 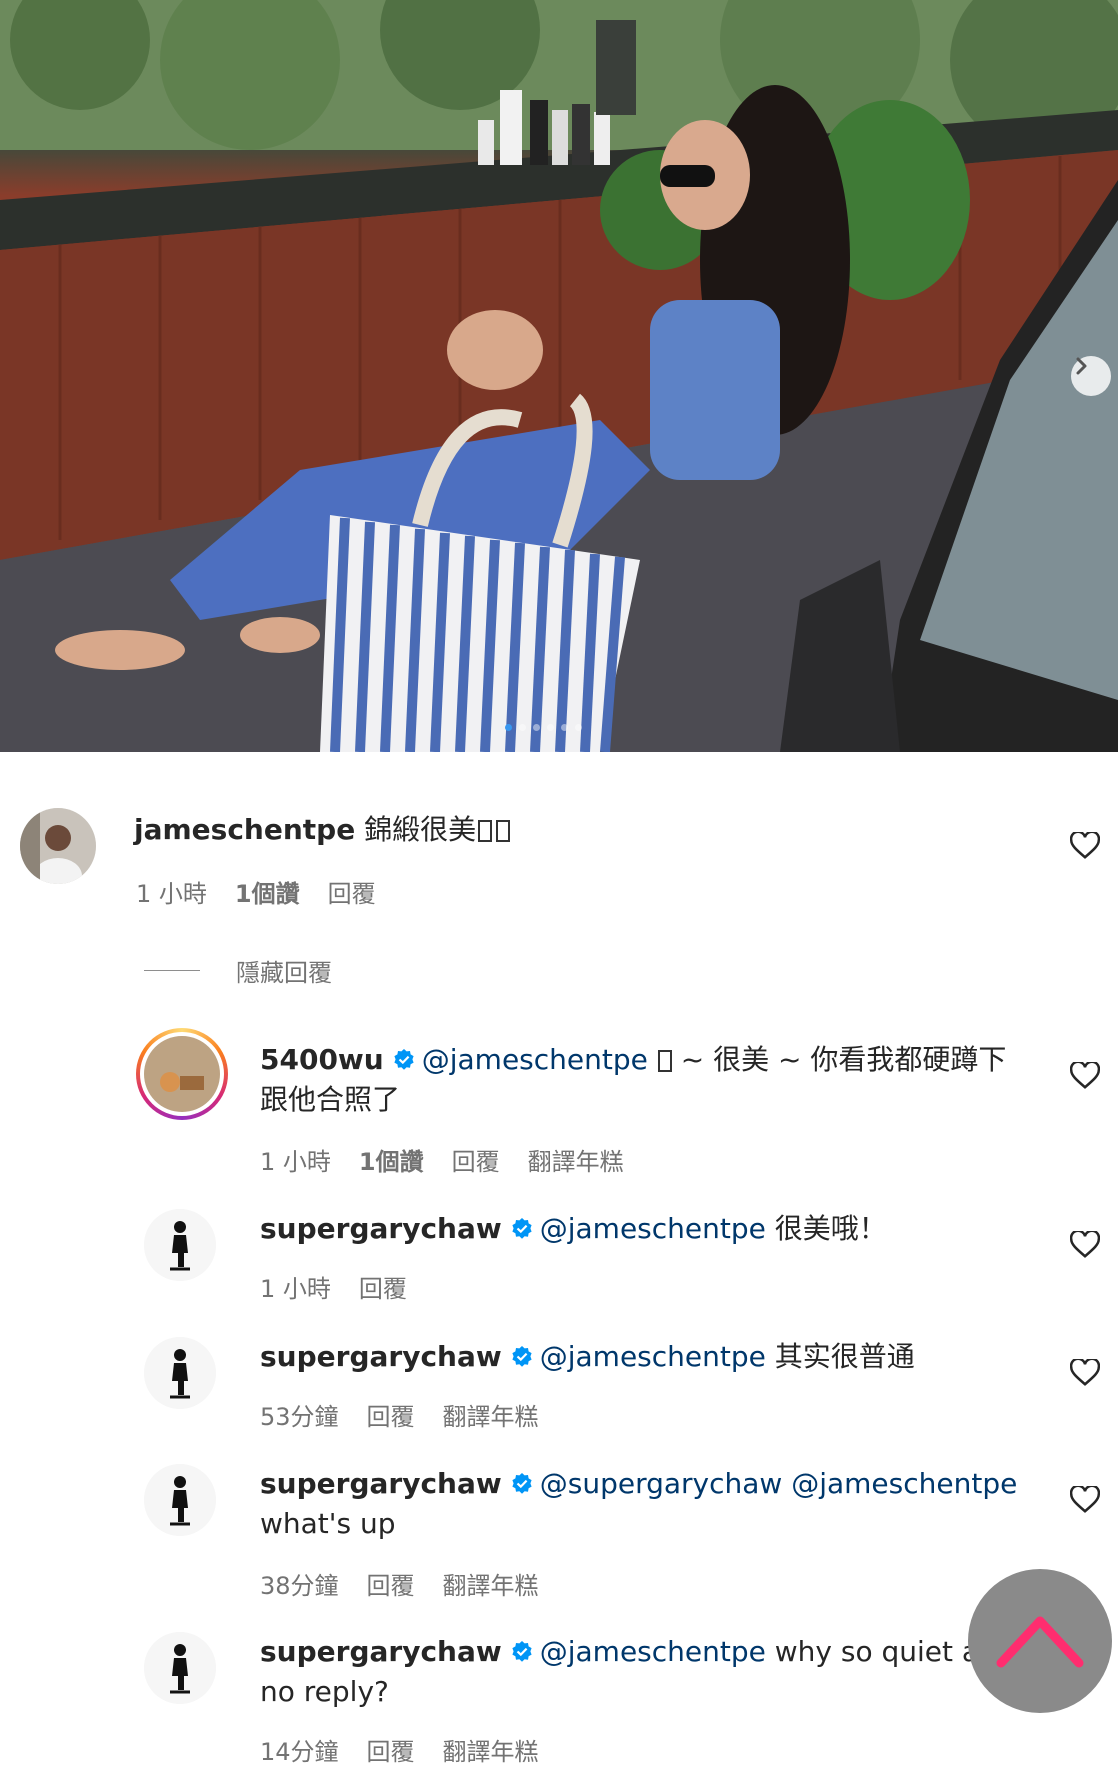 What do you see at coordinates (391, 1159) in the screenshot?
I see `reply-likes: 1個讚` at bounding box center [391, 1159].